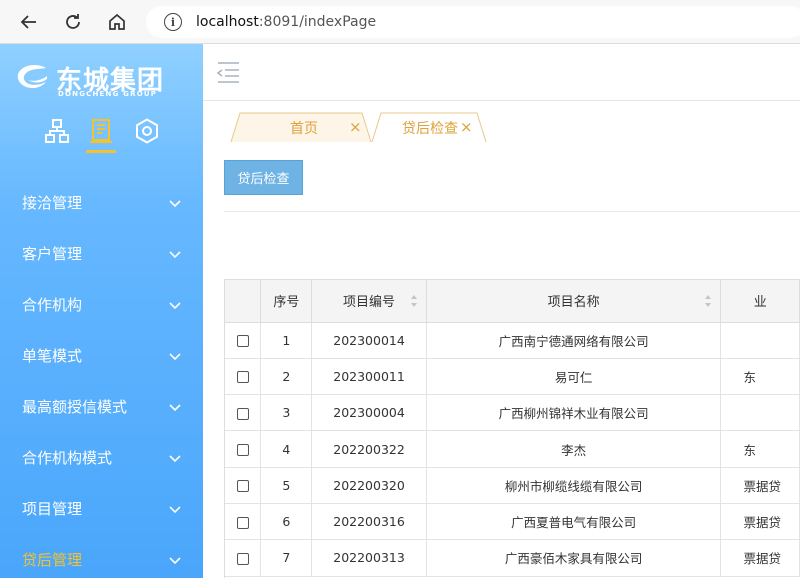 This screenshot has height=585, width=800. I want to click on table-header-row: 序号 项目编号 项目名称 业, so click(512, 301).